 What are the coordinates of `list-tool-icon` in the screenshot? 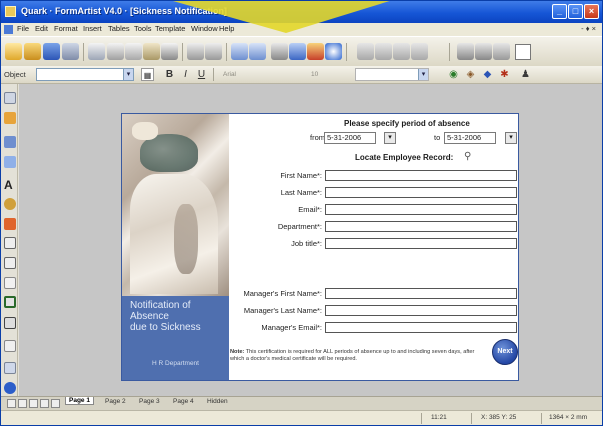 It's located at (10, 162).